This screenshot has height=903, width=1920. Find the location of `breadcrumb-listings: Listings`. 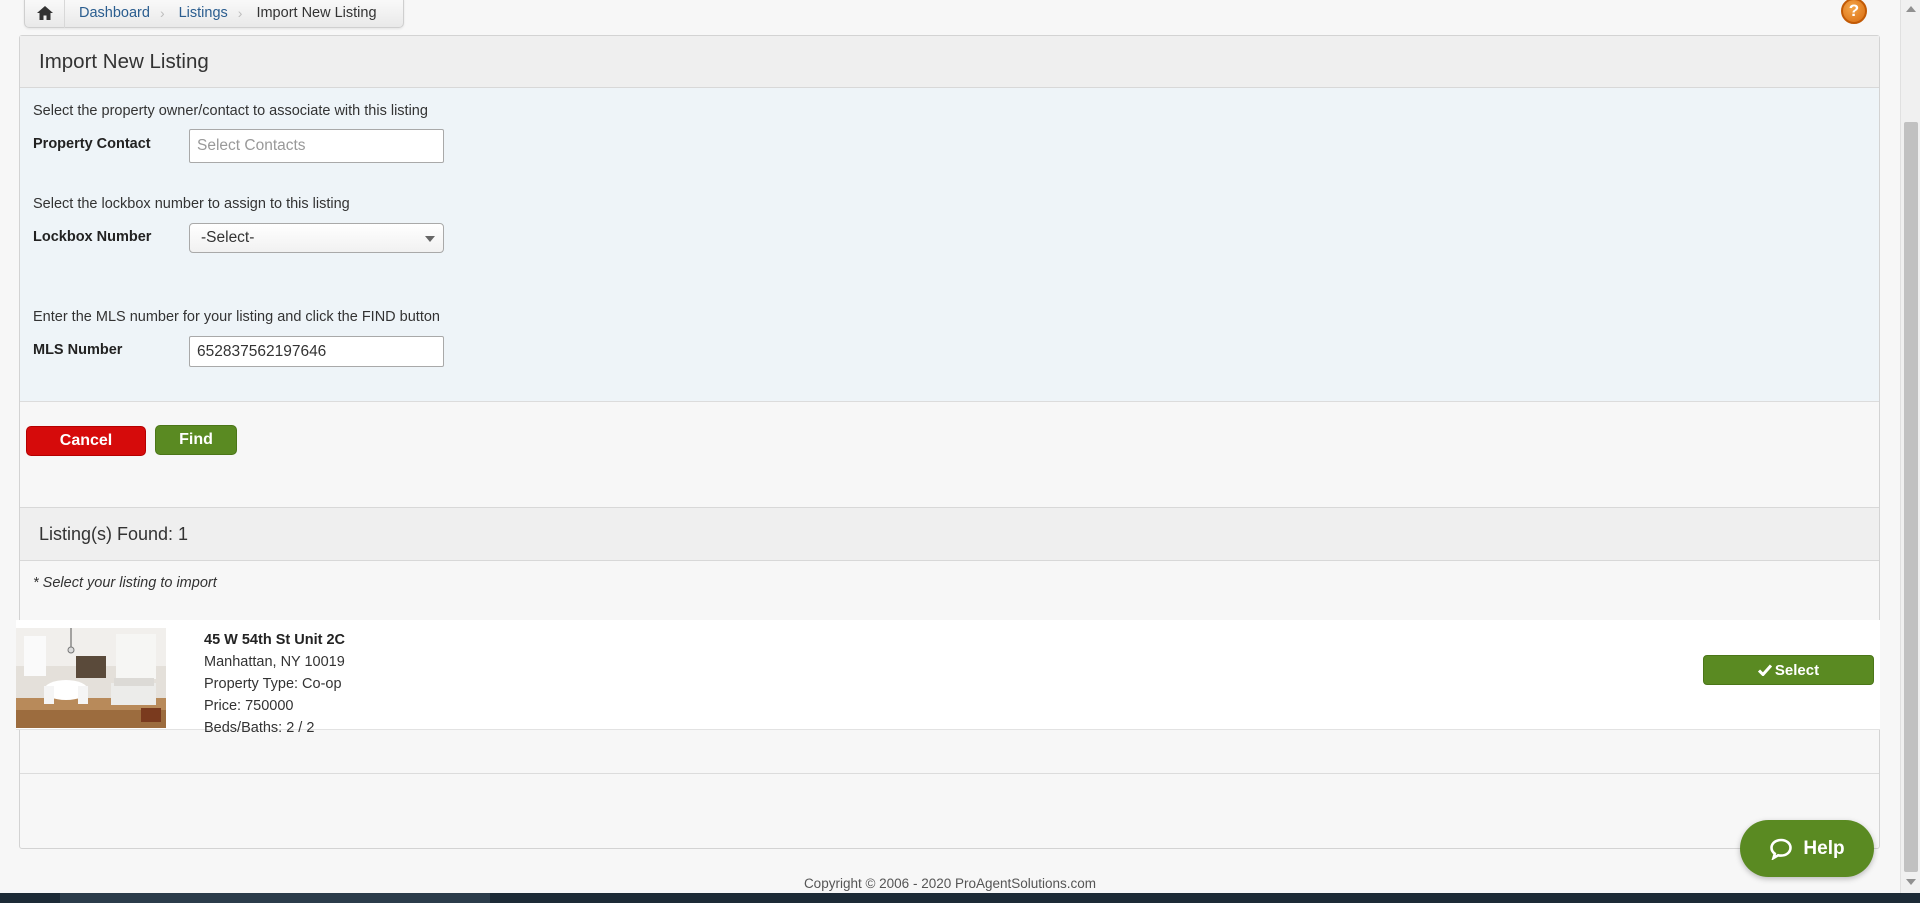

breadcrumb-listings: Listings is located at coordinates (201, 13).